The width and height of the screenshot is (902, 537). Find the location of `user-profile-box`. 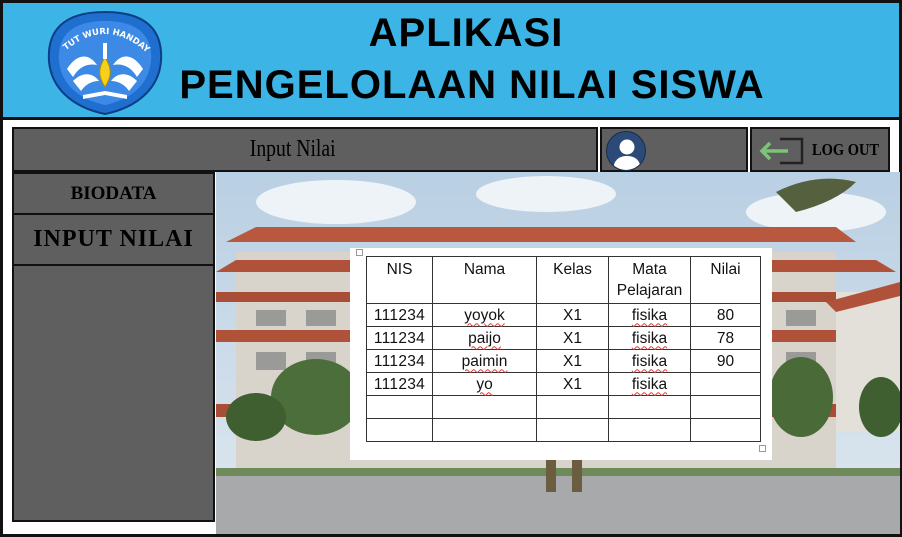

user-profile-box is located at coordinates (674, 149).